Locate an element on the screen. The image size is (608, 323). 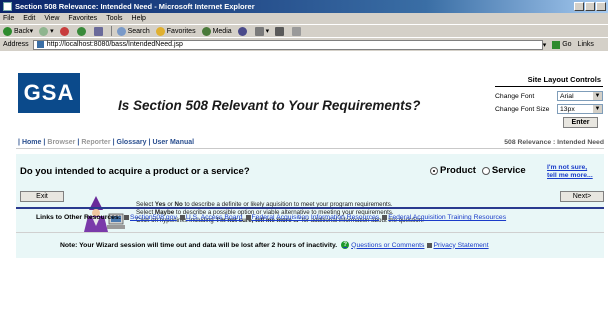
link-section508: Section508.gov is located at coordinates (150, 217).